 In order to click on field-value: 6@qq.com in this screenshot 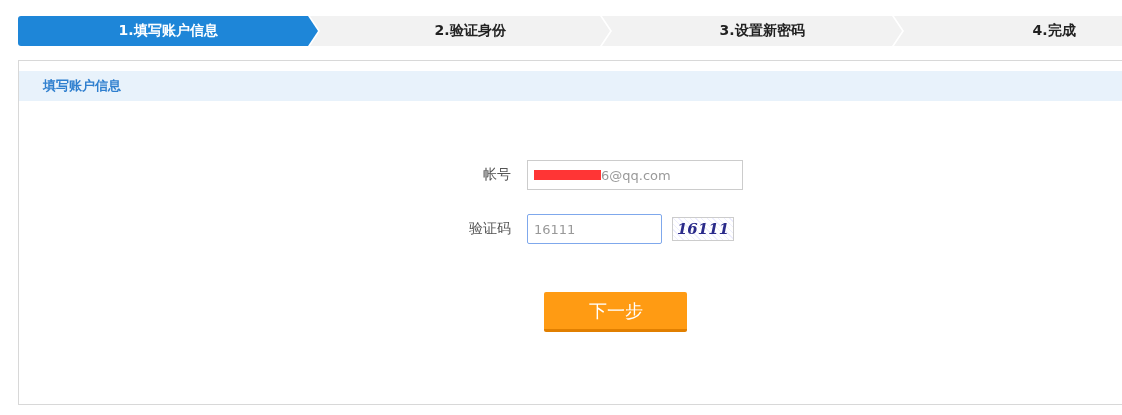, I will do `click(636, 175)`.